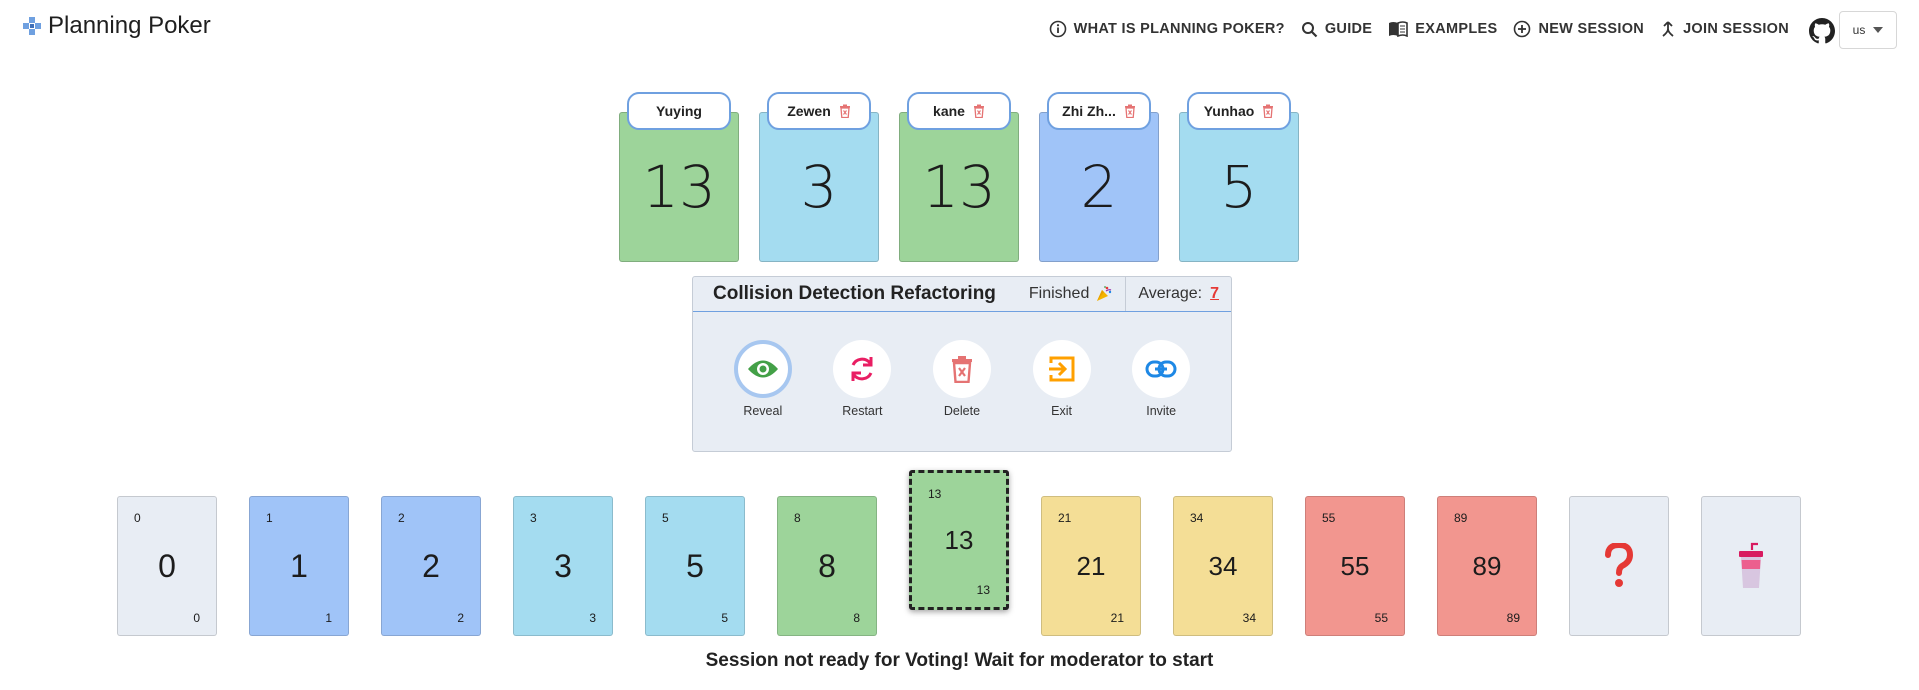 The width and height of the screenshot is (1919, 690). What do you see at coordinates (1668, 29) in the screenshot?
I see `merge-icon` at bounding box center [1668, 29].